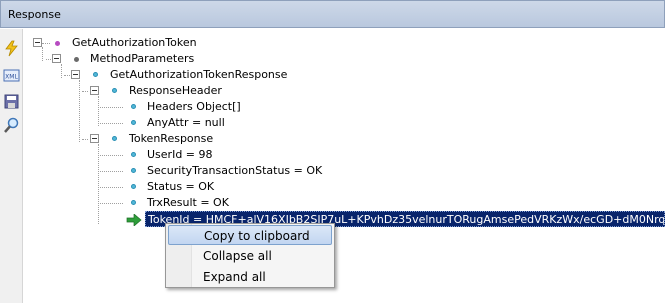  What do you see at coordinates (134, 221) in the screenshot?
I see `arrow-right-icon` at bounding box center [134, 221].